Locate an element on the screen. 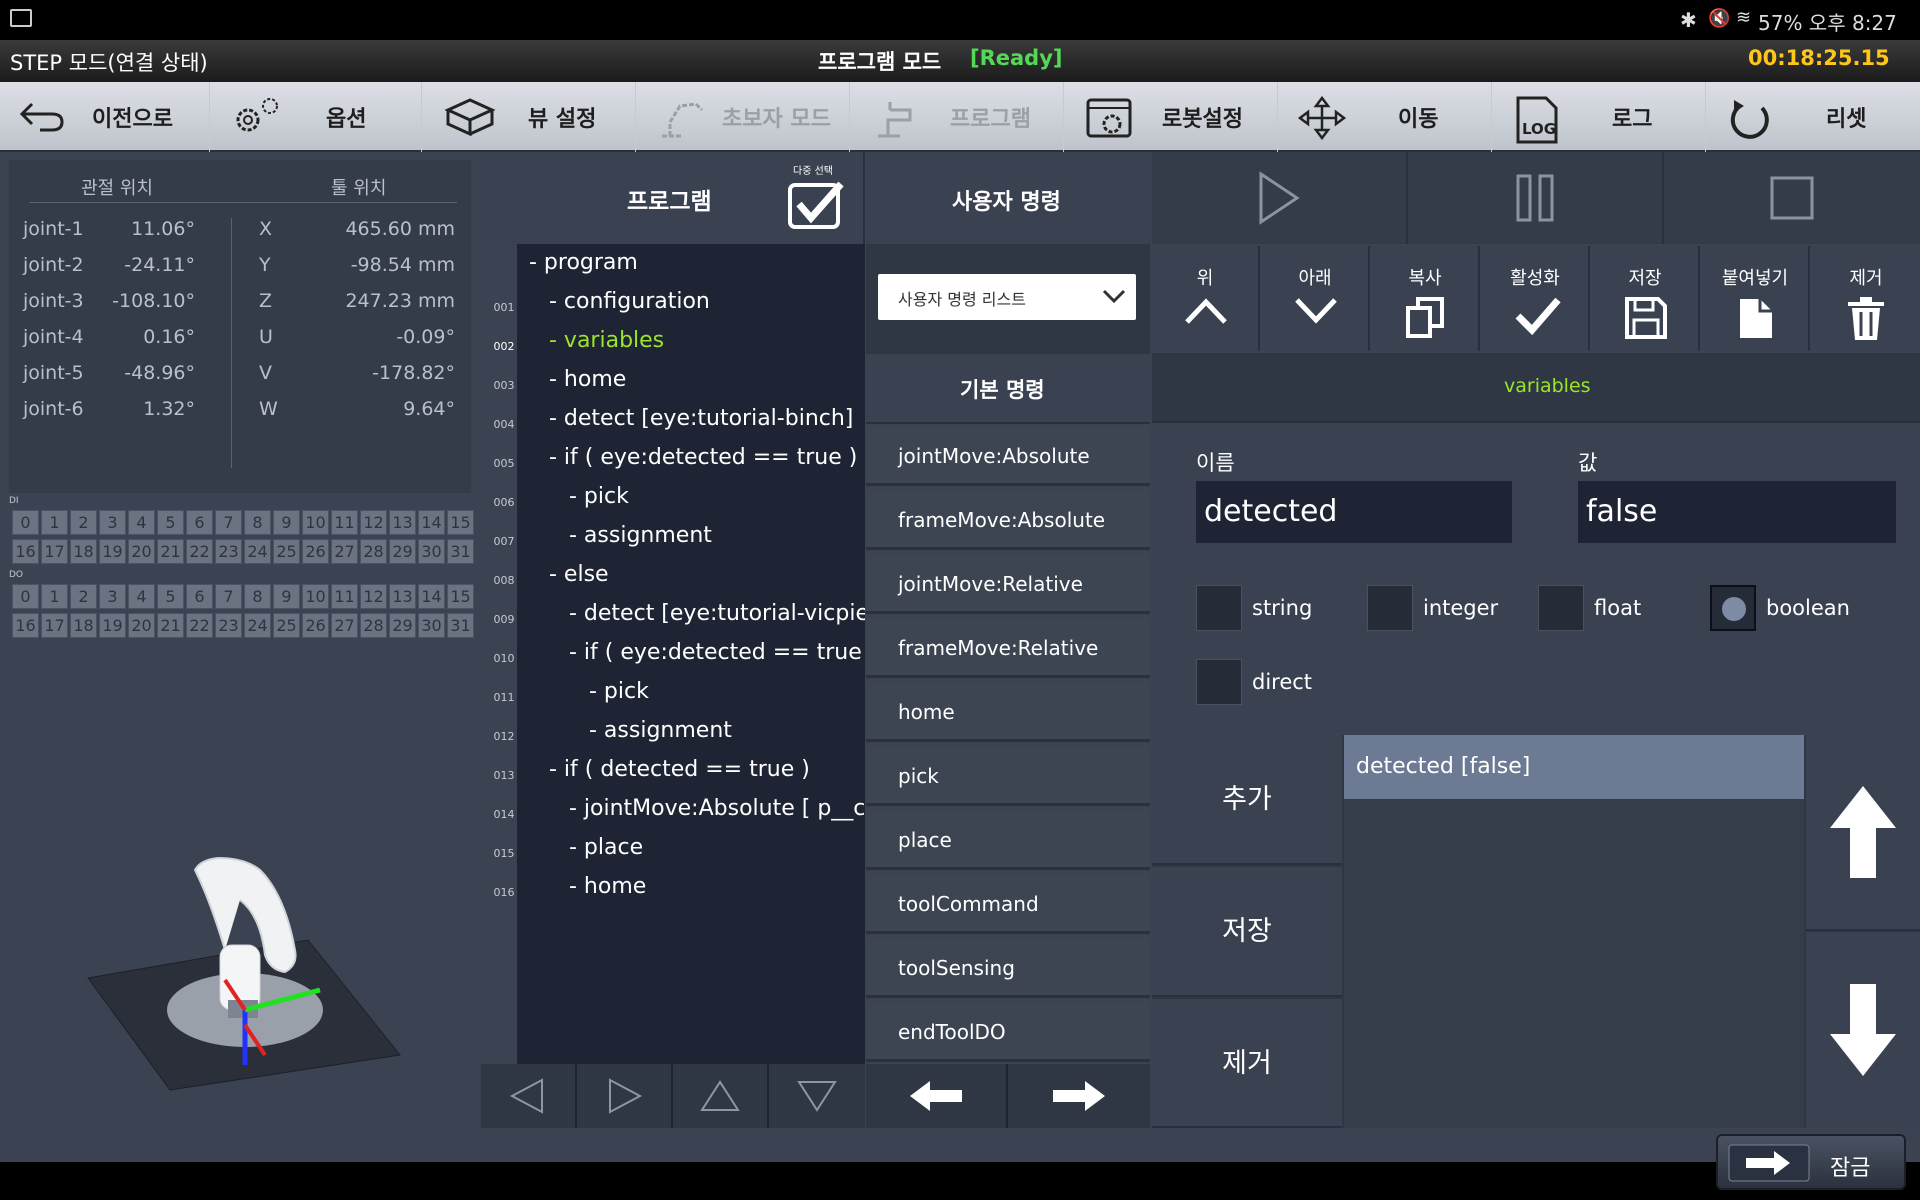  options-button: 옵션 is located at coordinates (317, 117).